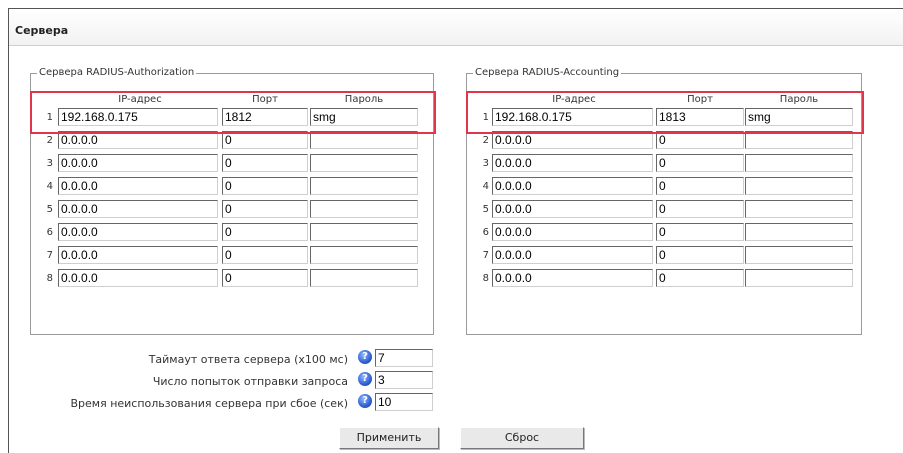  I want to click on group-legend: Сервера RADIUS-Accounting, so click(547, 72).